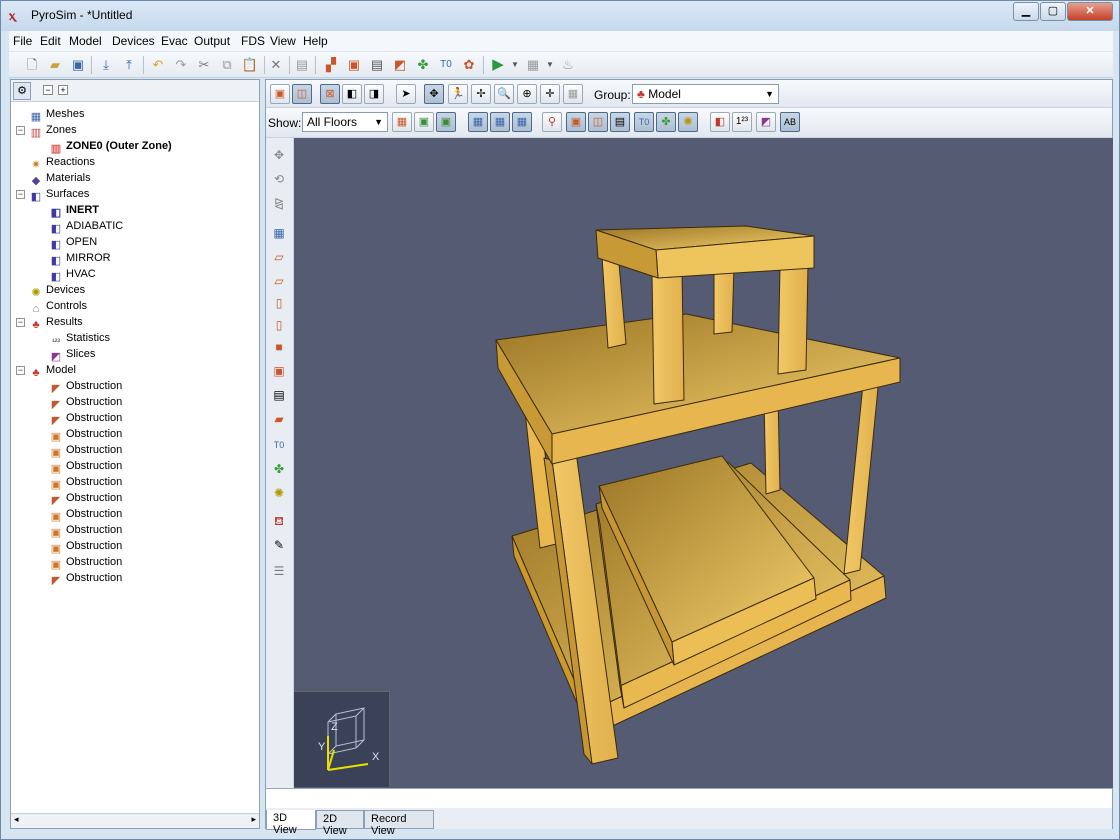  Describe the element at coordinates (1090, 11) in the screenshot. I see `close-button: ✕` at that location.